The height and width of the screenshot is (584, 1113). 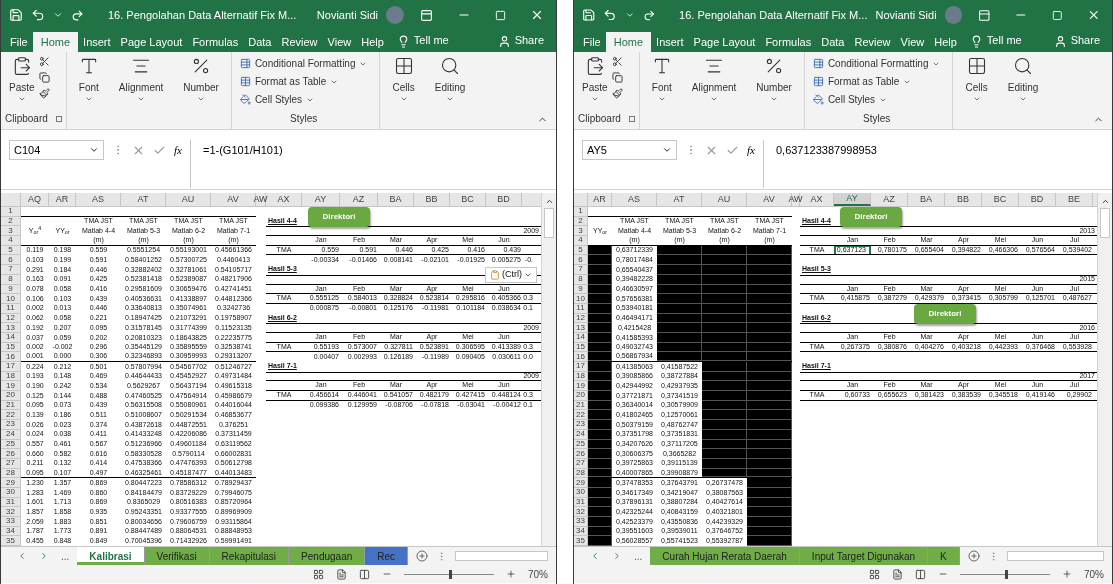 I want to click on column-header: BC, so click(x=1000, y=199).